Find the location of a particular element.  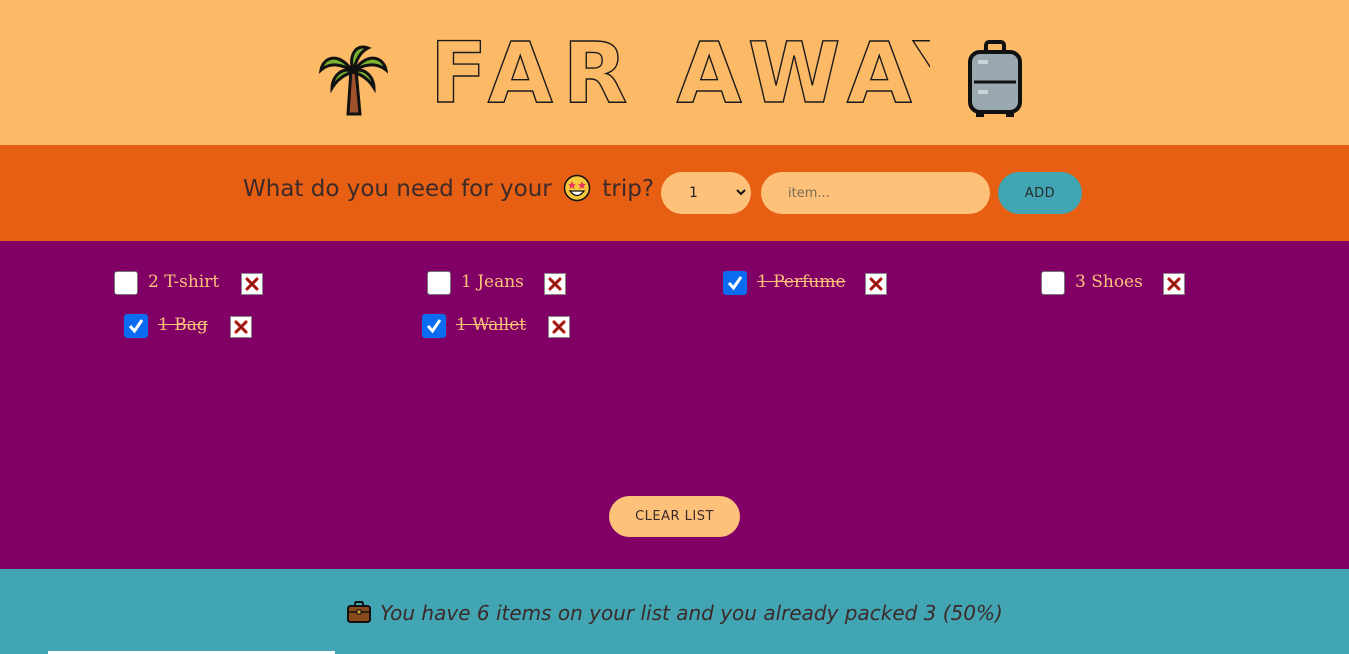

list-item: 2 T-shirt is located at coordinates (194, 286).